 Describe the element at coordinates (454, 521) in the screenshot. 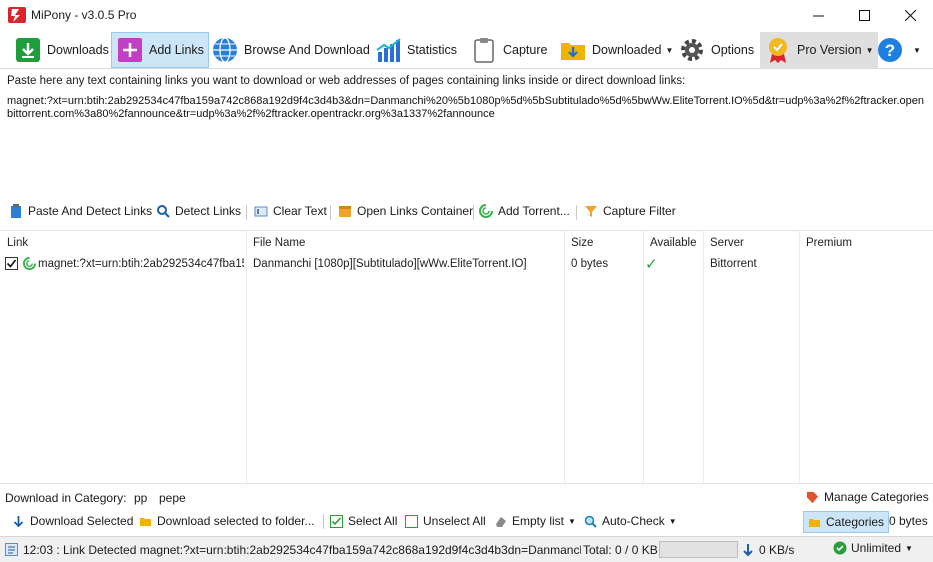

I see `unselect-all-label: Unselect All` at that location.